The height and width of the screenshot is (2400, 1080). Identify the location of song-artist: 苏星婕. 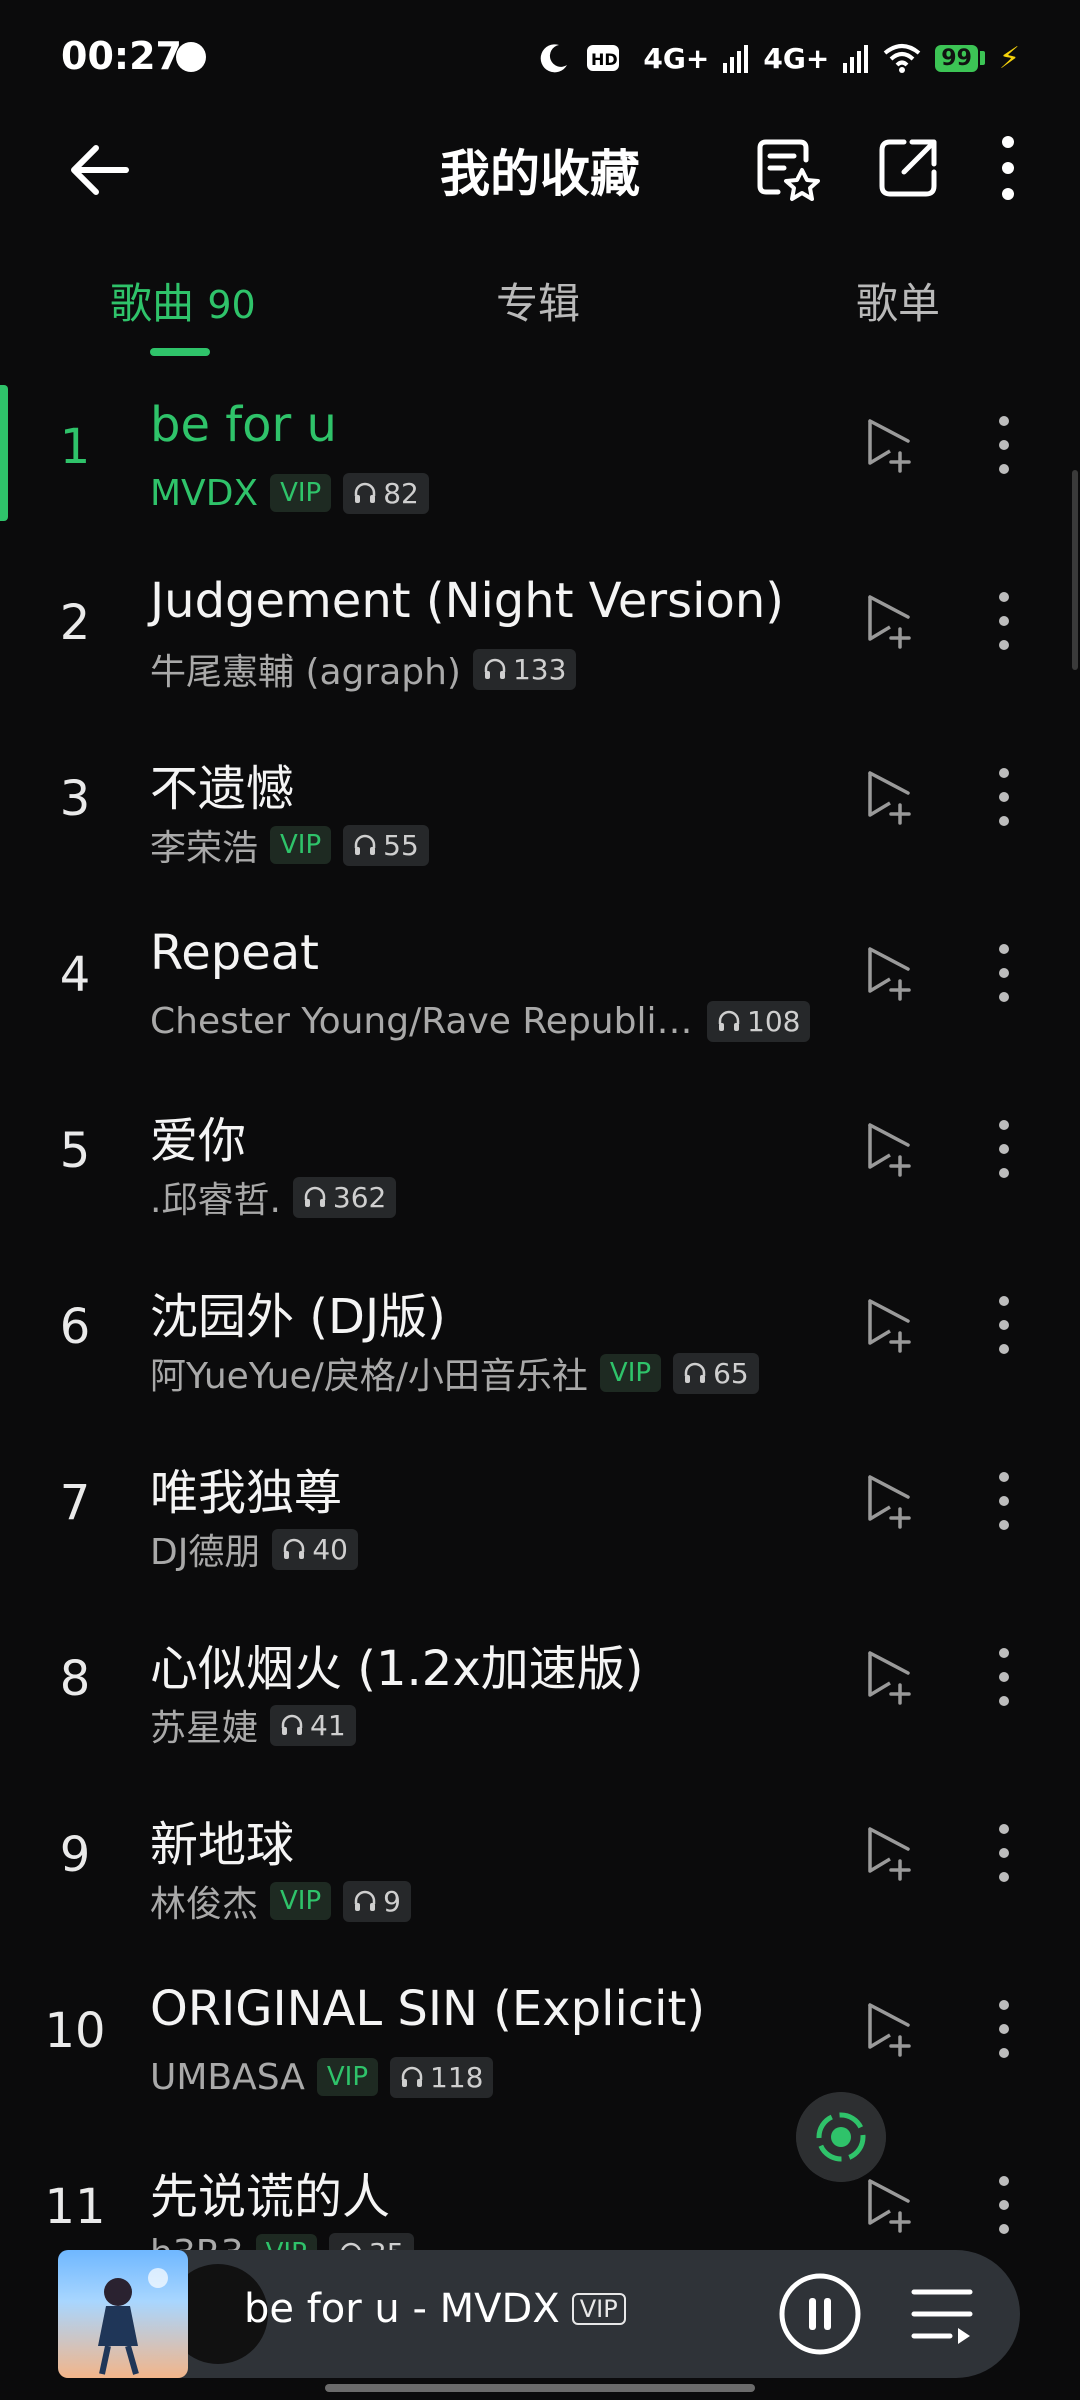
(204, 1728).